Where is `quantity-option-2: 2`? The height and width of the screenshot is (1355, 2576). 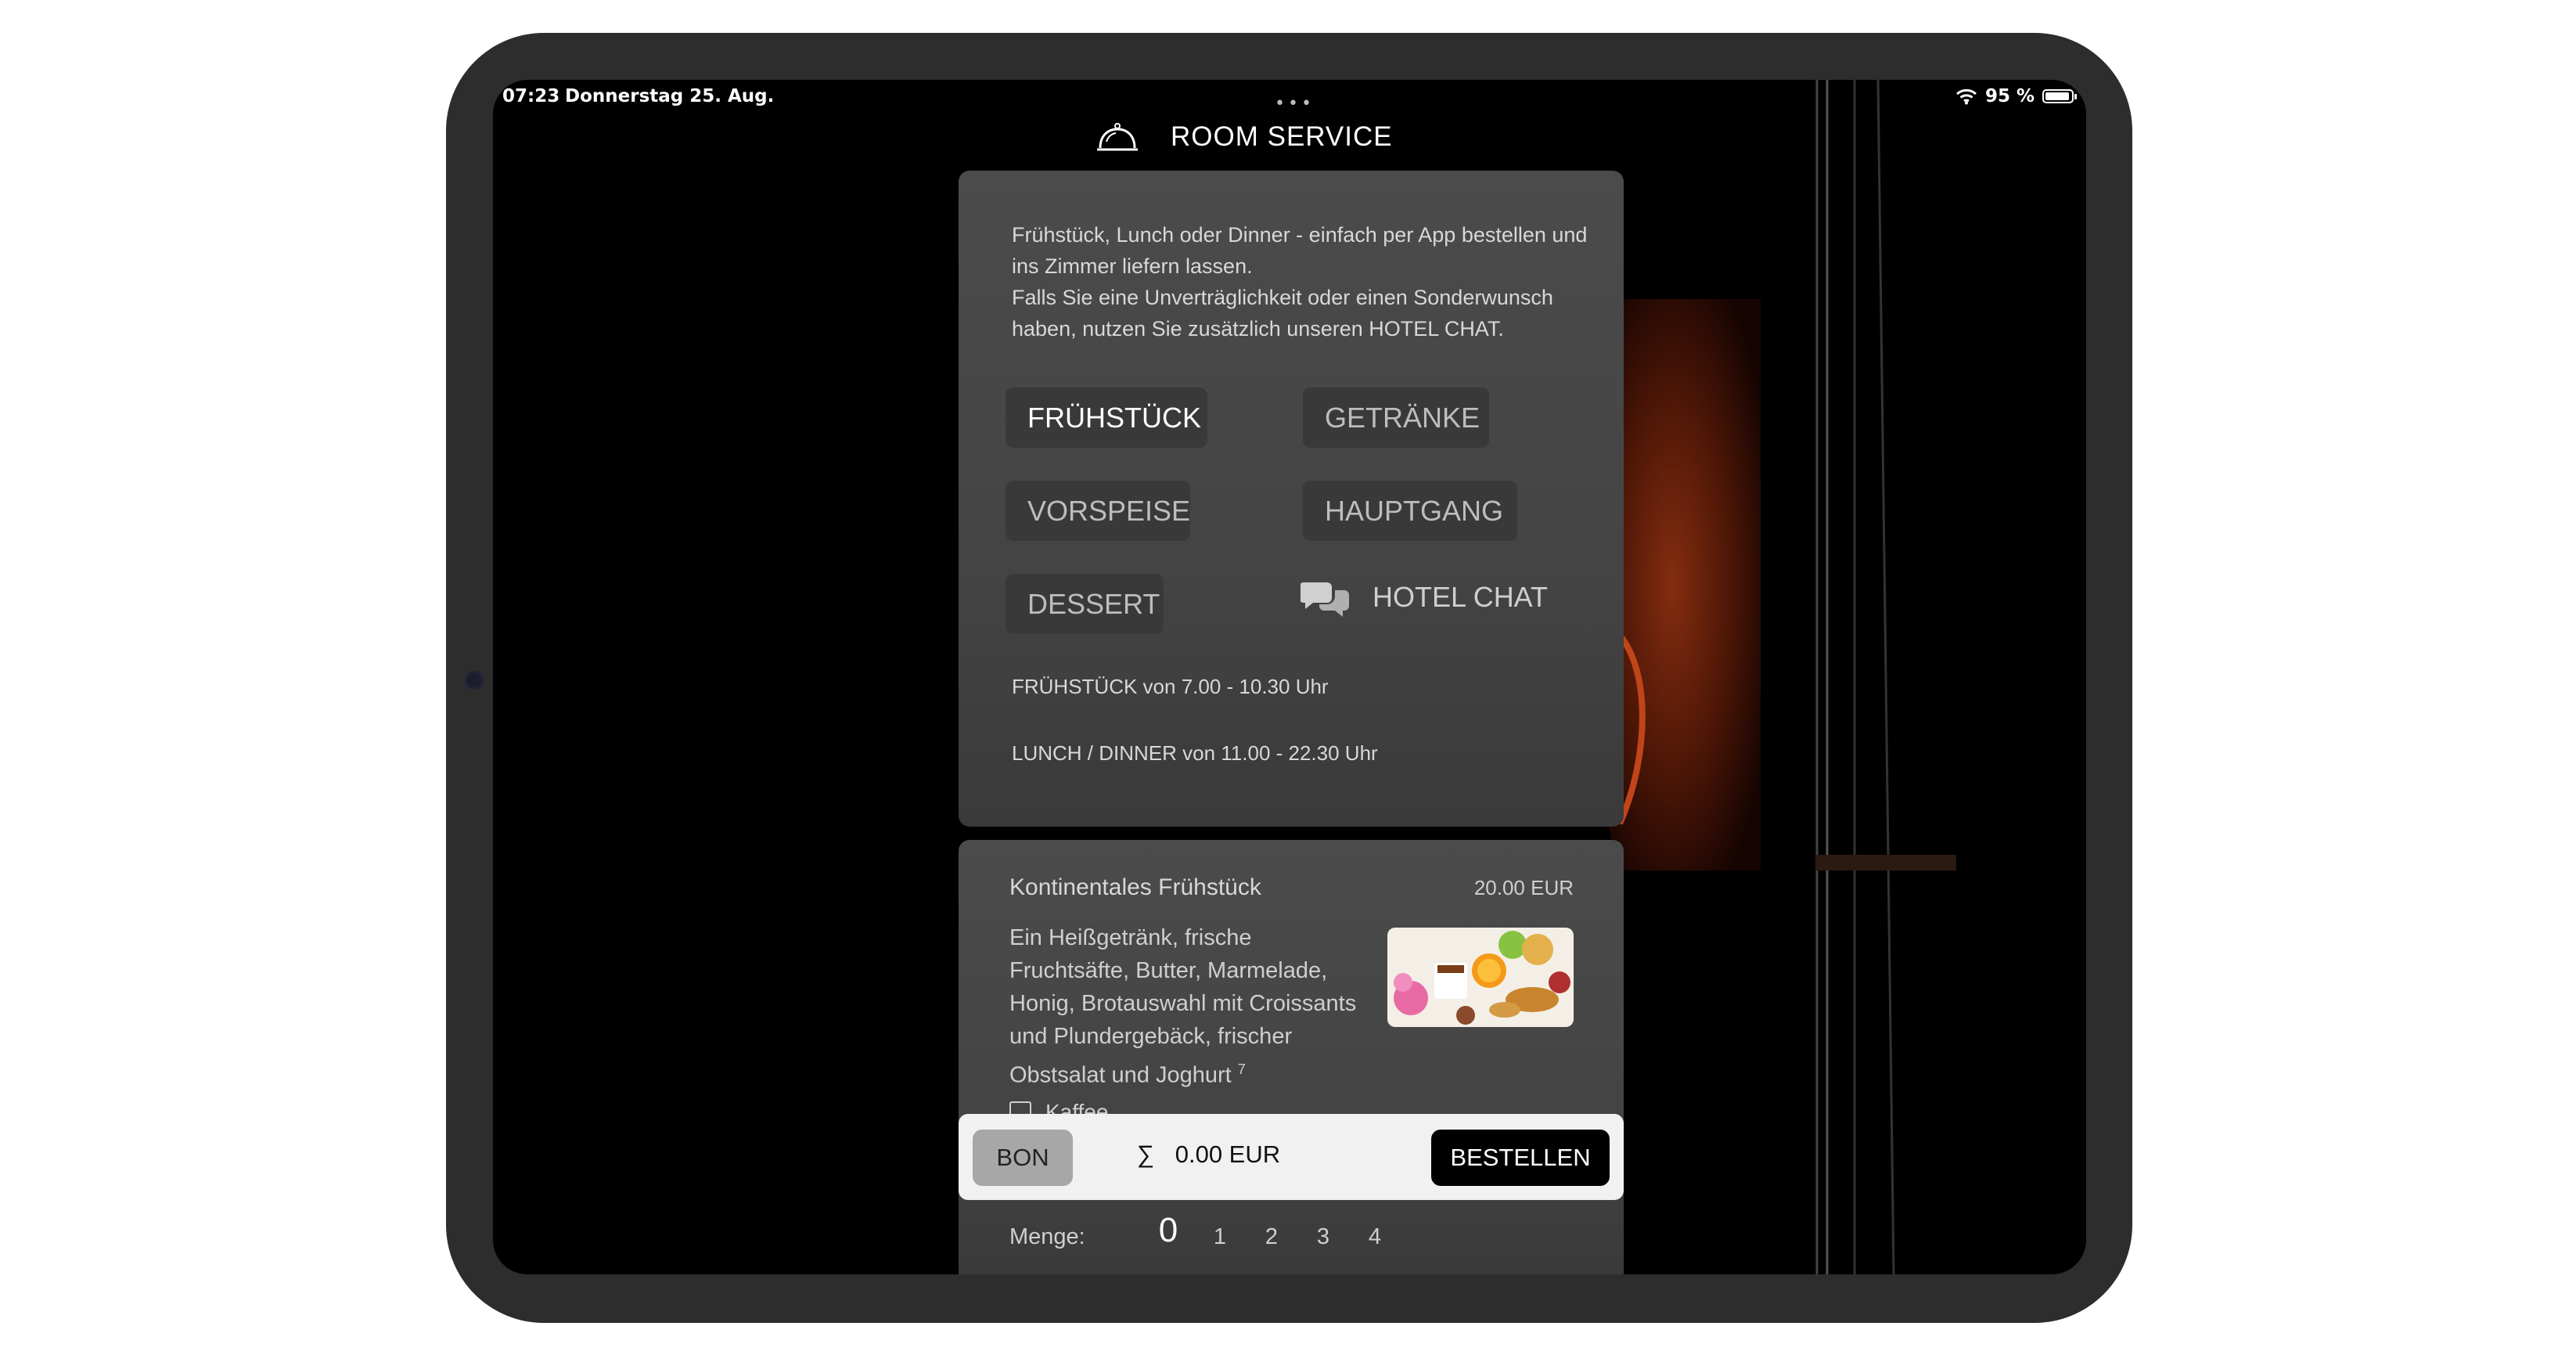 quantity-option-2: 2 is located at coordinates (1271, 1237).